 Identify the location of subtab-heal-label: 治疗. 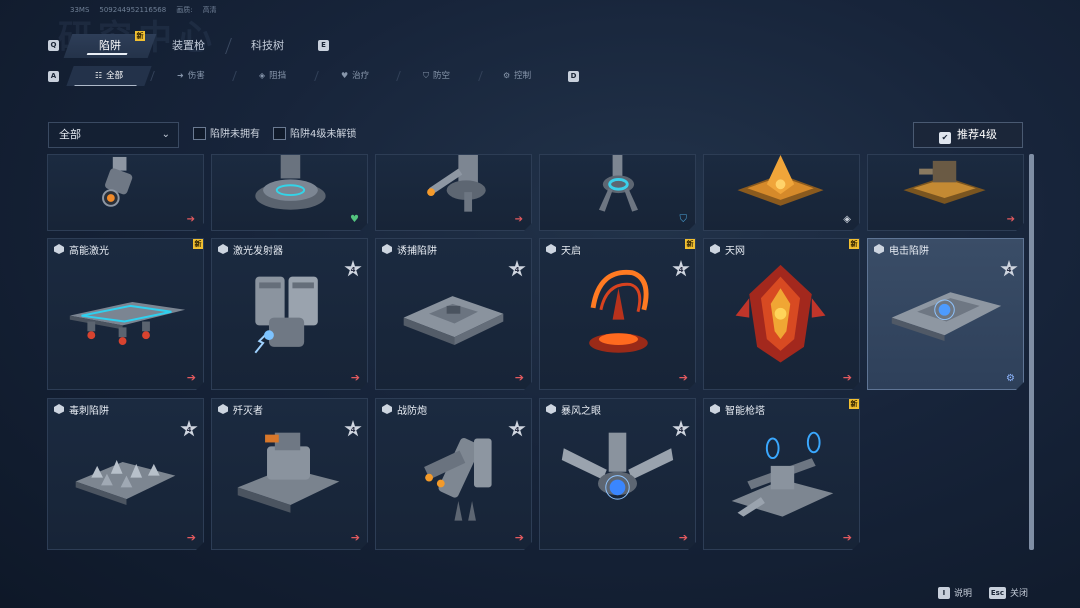
(361, 76).